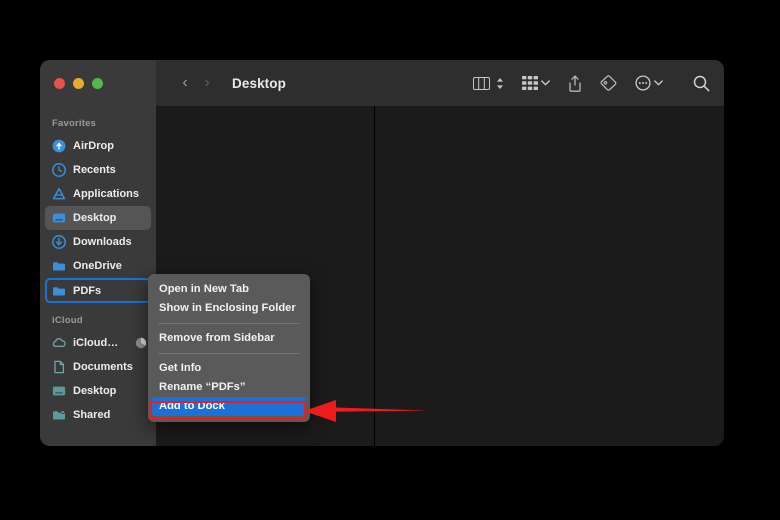 The width and height of the screenshot is (780, 520). Describe the element at coordinates (92, 415) in the screenshot. I see `sidebar-item-label: Shared` at that location.